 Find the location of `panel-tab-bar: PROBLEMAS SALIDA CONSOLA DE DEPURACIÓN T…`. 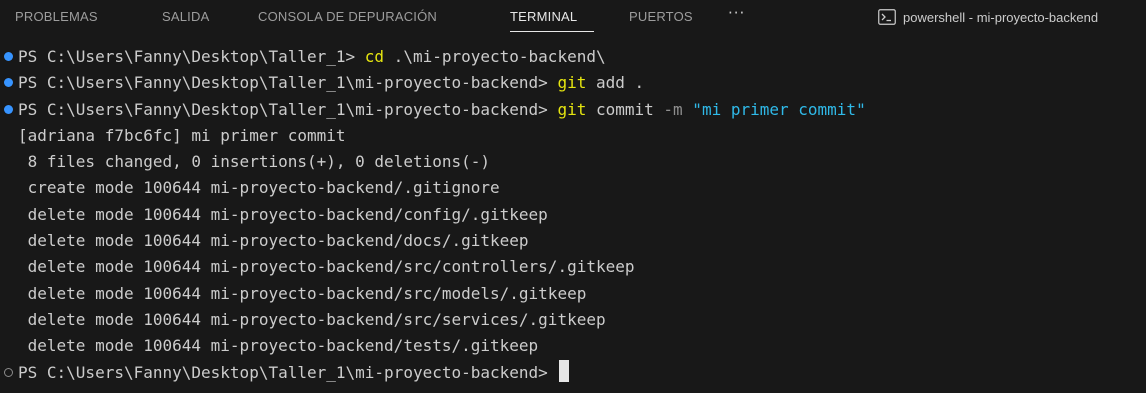

panel-tab-bar: PROBLEMAS SALIDA CONSOLA DE DEPURACIÓN T… is located at coordinates (573, 18).